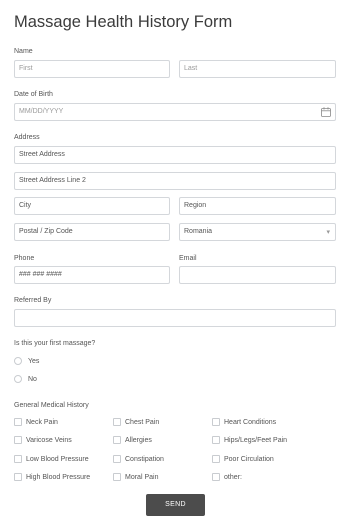 This screenshot has height=531, width=350. Describe the element at coordinates (142, 477) in the screenshot. I see `checkbox-label: Moral Pain` at that location.